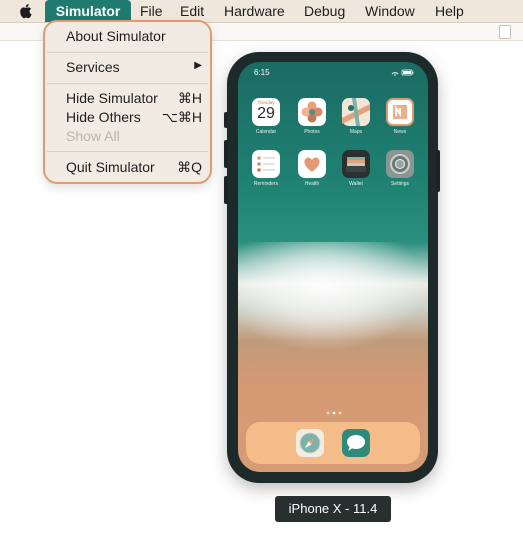  What do you see at coordinates (356, 112) in the screenshot?
I see `maps-icon` at bounding box center [356, 112].